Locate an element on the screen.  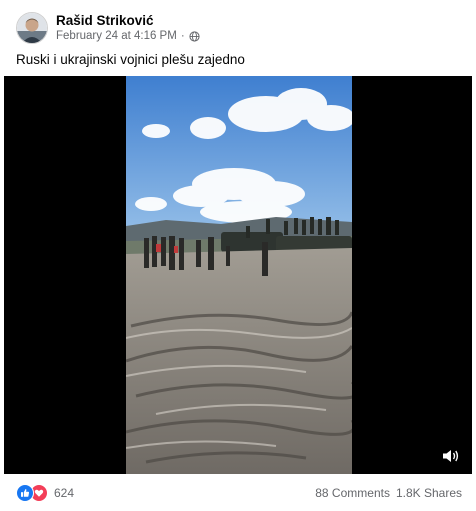
like-icon is located at coordinates (25, 493).